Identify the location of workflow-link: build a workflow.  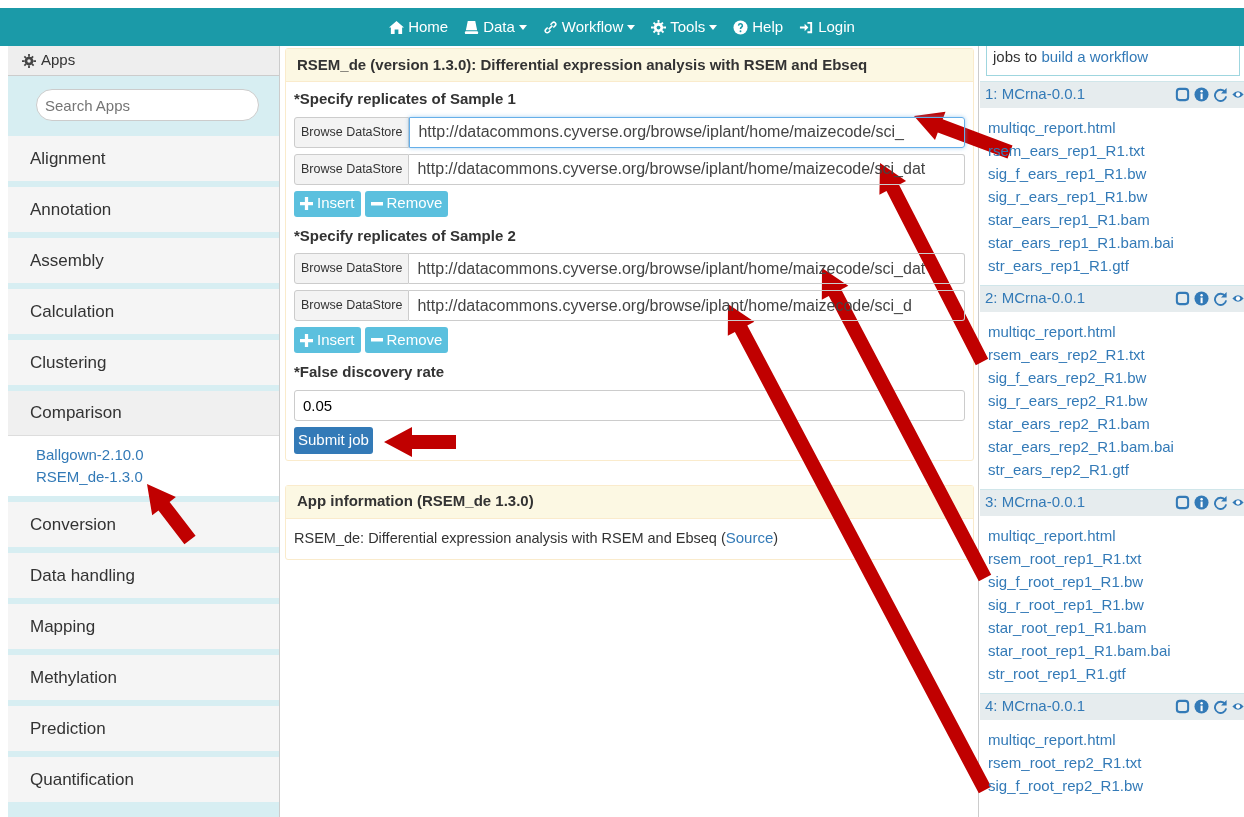
(1095, 56).